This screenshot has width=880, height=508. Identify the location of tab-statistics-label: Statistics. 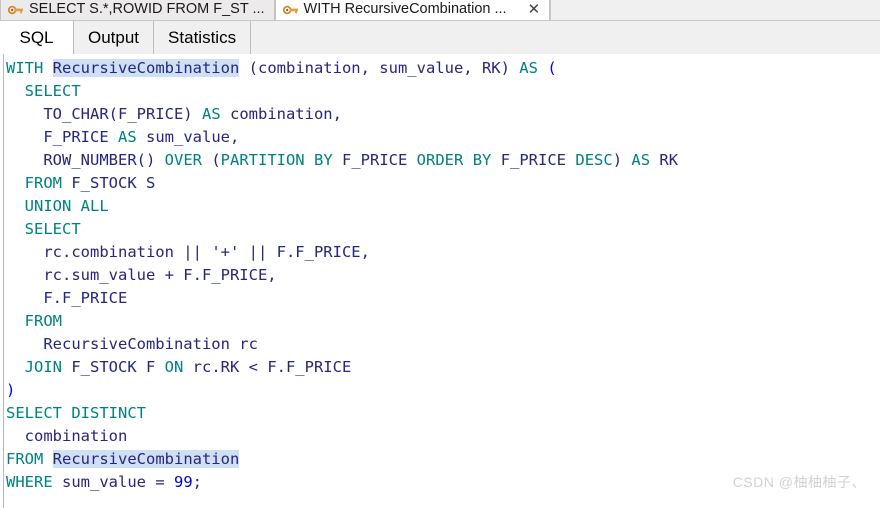
(202, 37).